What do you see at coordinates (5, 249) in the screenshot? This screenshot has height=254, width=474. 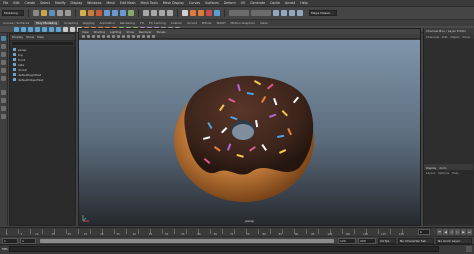 I see `command-language-label: MEL` at bounding box center [5, 249].